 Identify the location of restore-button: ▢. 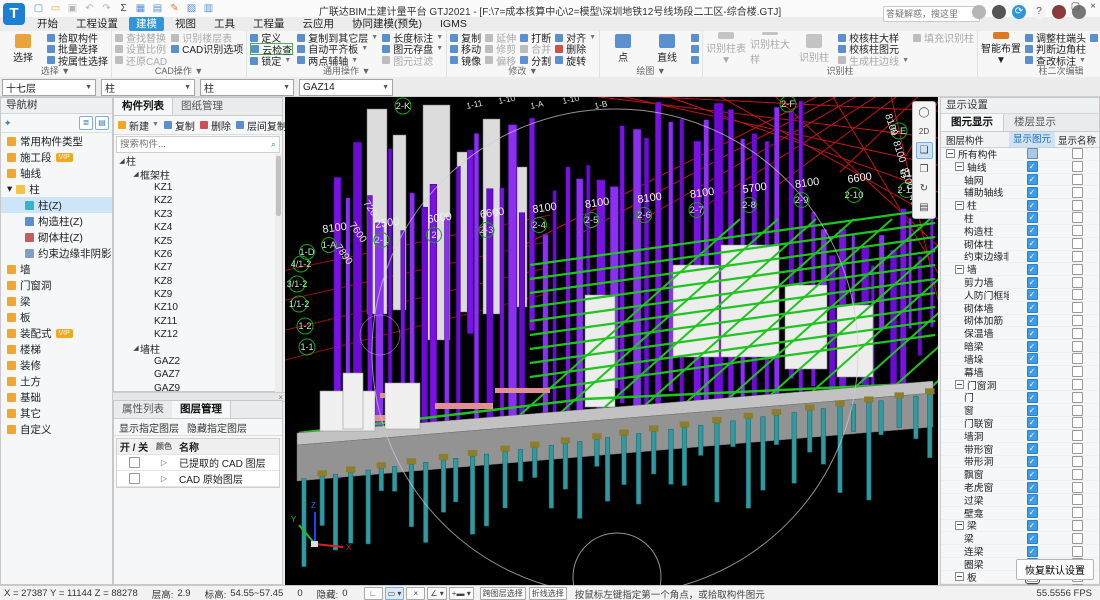
(1075, 7).